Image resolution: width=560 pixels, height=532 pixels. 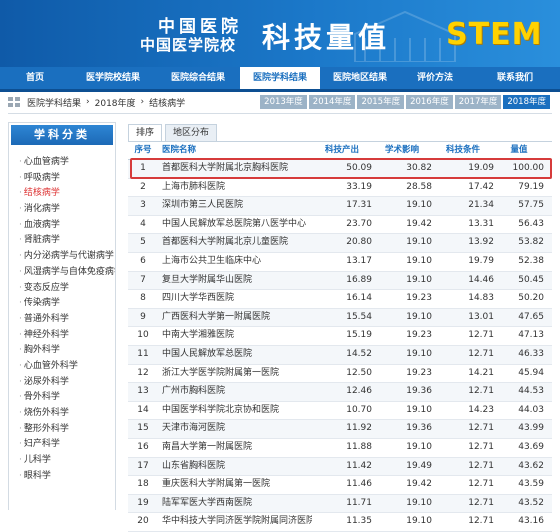 I want to click on year-2017: 2017年度, so click(x=478, y=102).